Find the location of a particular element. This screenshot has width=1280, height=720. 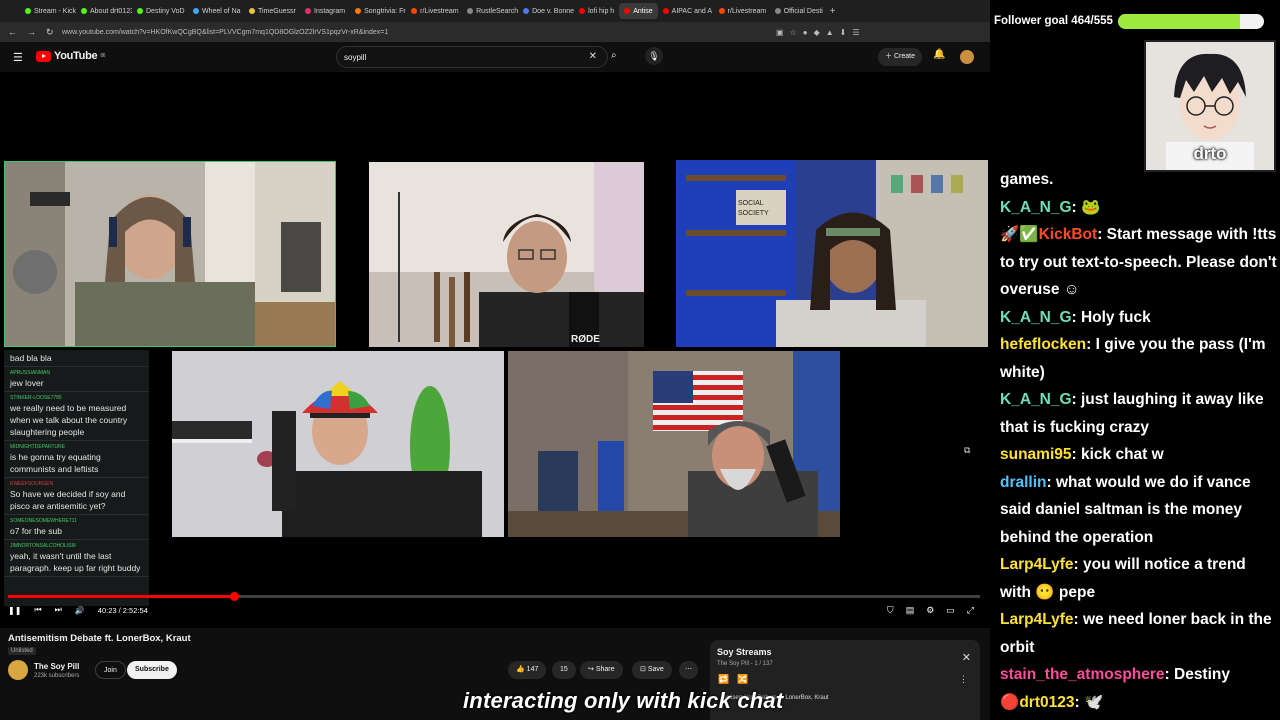

browser-tab: Wheel of Na is located at coordinates (216, 11).